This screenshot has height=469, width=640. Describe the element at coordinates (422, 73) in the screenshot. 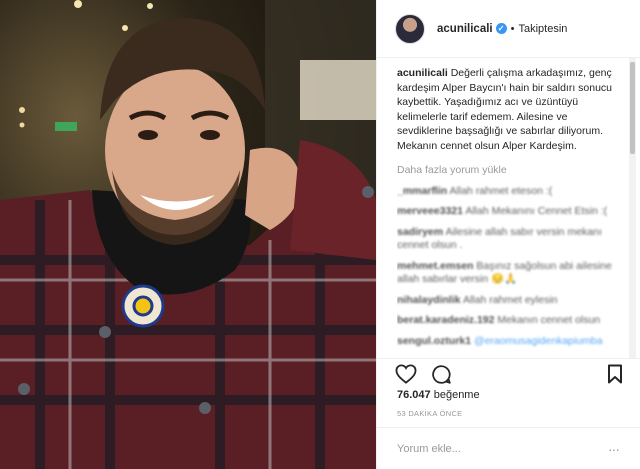

I see `caption-username: acunilicali` at that location.